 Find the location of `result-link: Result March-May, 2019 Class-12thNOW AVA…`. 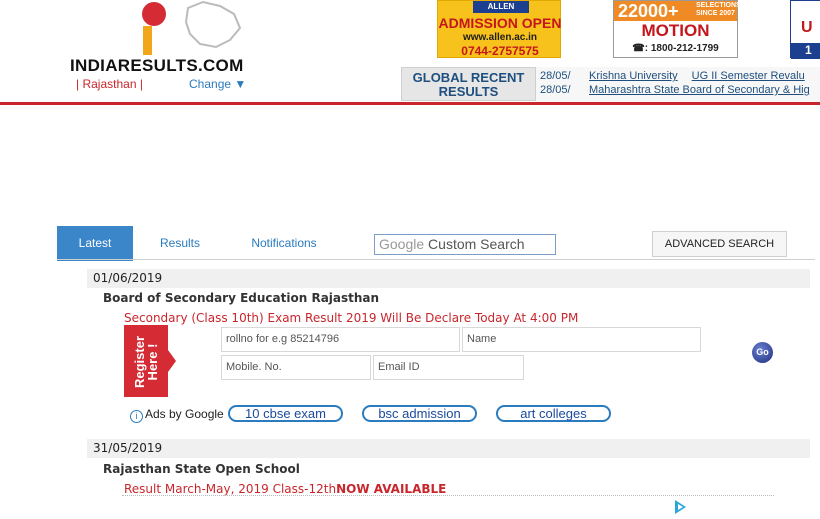

result-link: Result March-May, 2019 Class-12thNOW AVA… is located at coordinates (285, 489).